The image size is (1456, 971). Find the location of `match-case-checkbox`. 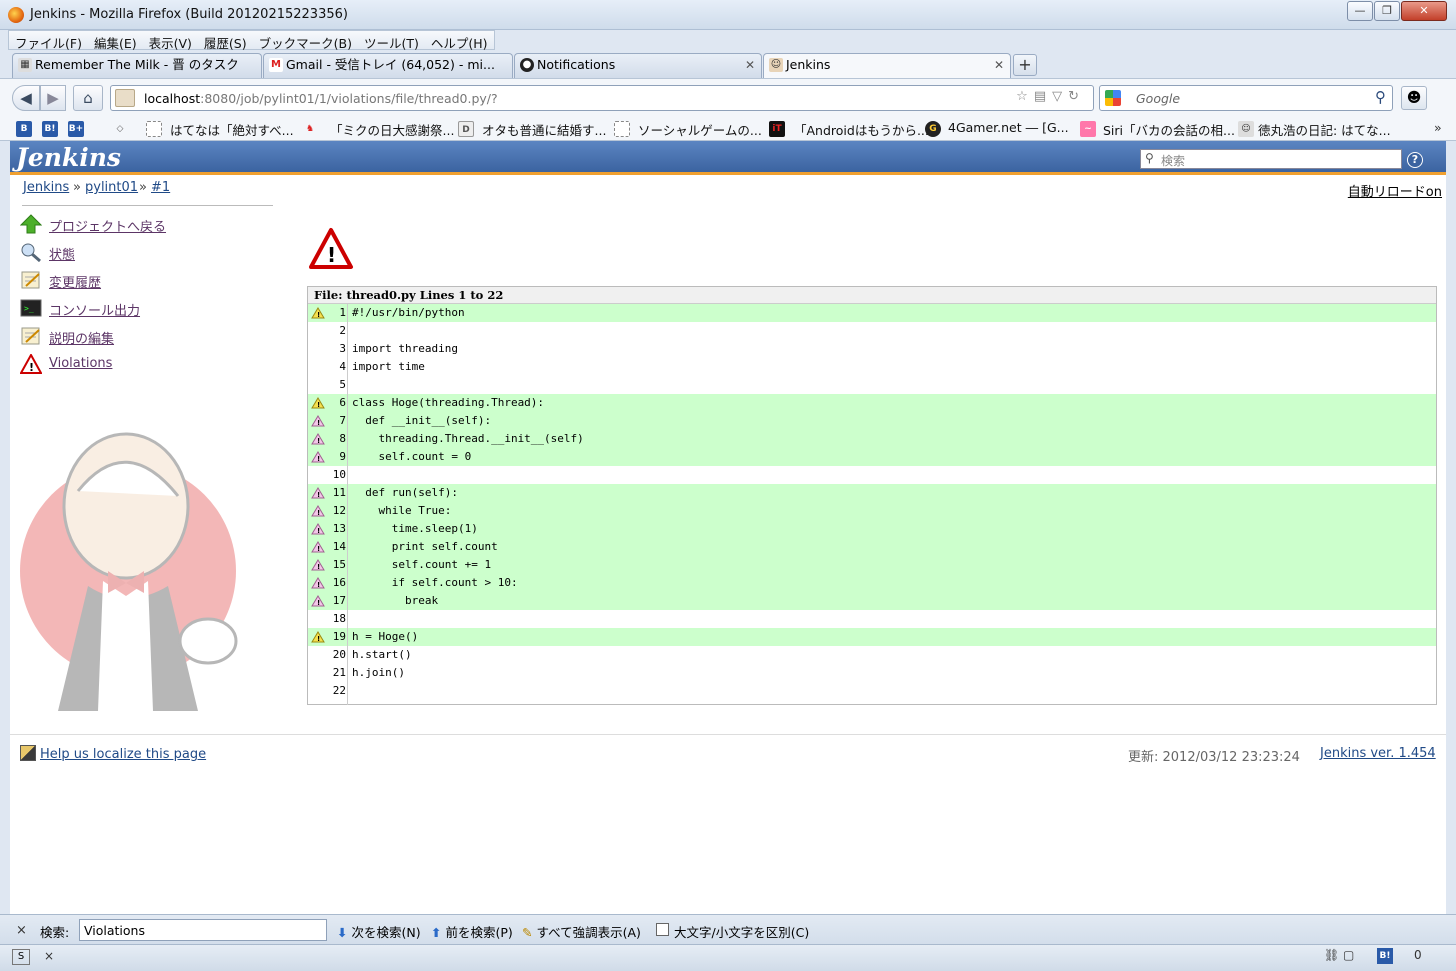

match-case-checkbox is located at coordinates (662, 929).